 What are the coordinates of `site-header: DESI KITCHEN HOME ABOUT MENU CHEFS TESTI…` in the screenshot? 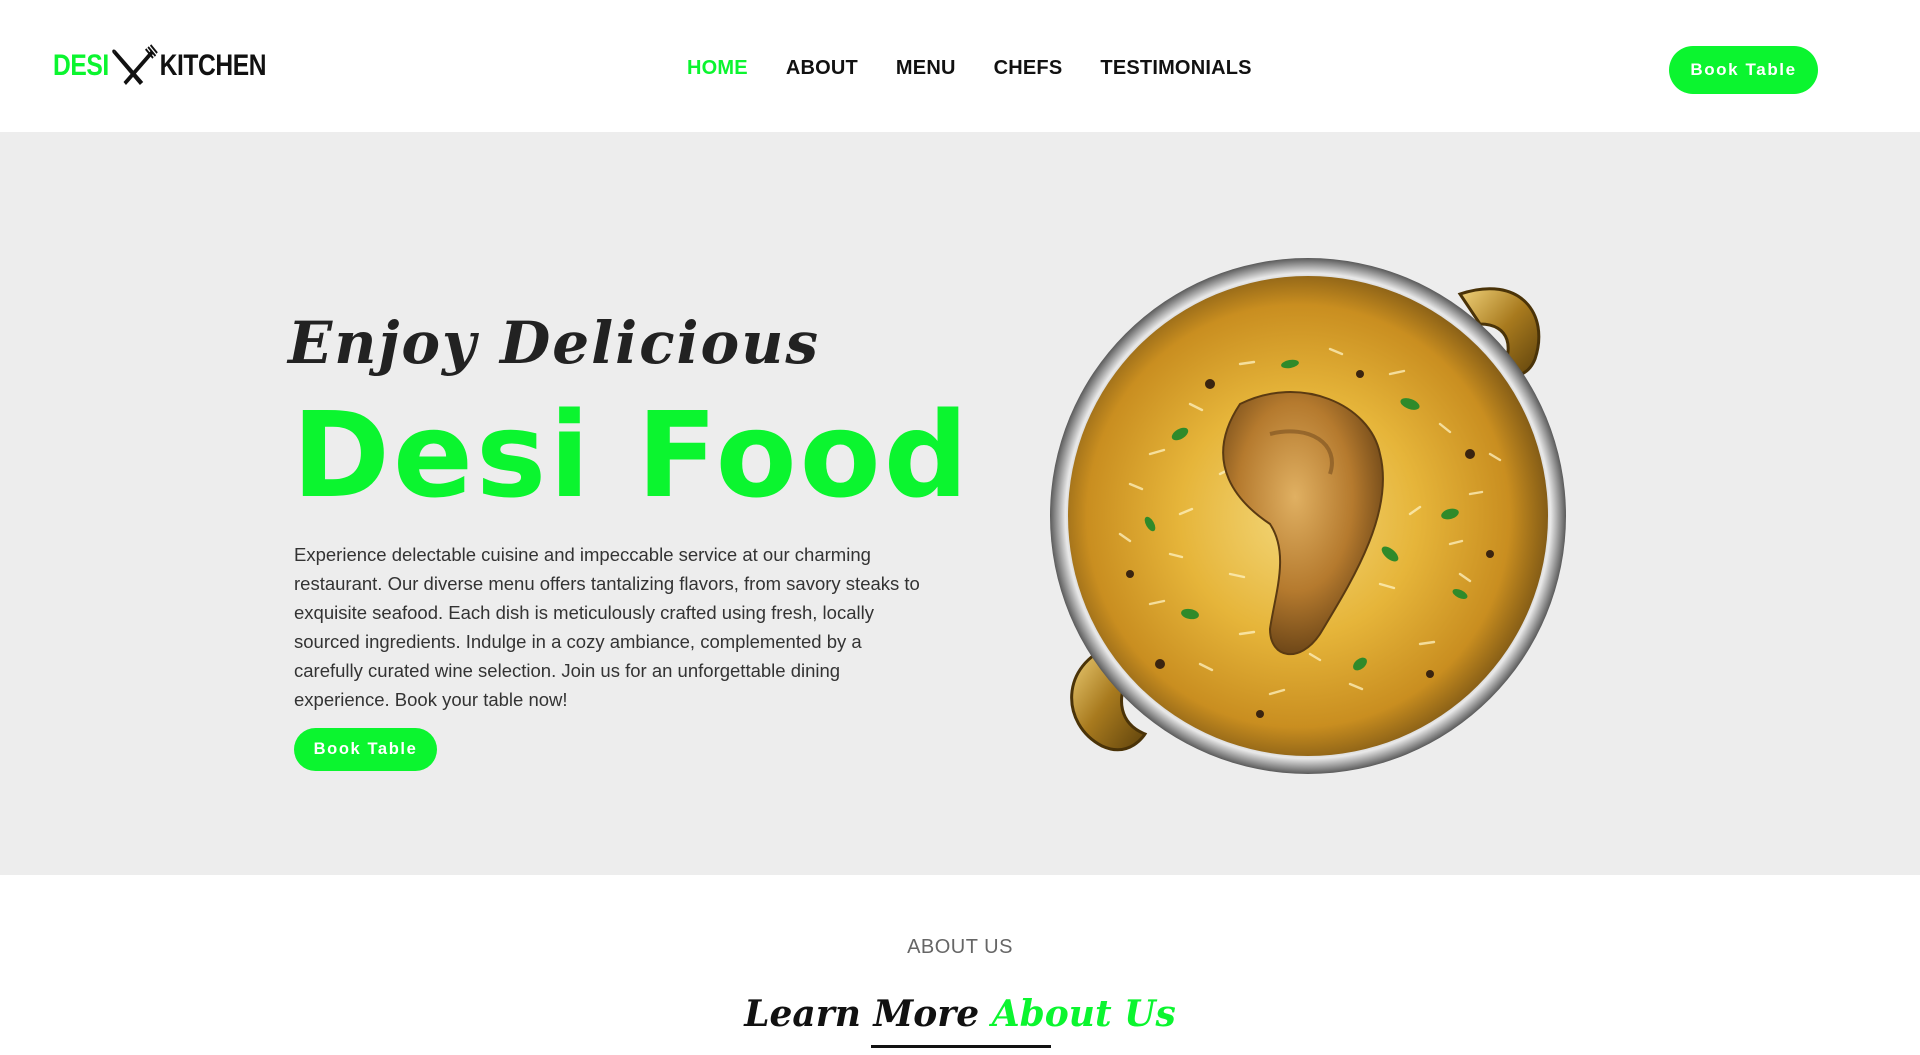 It's located at (960, 66).